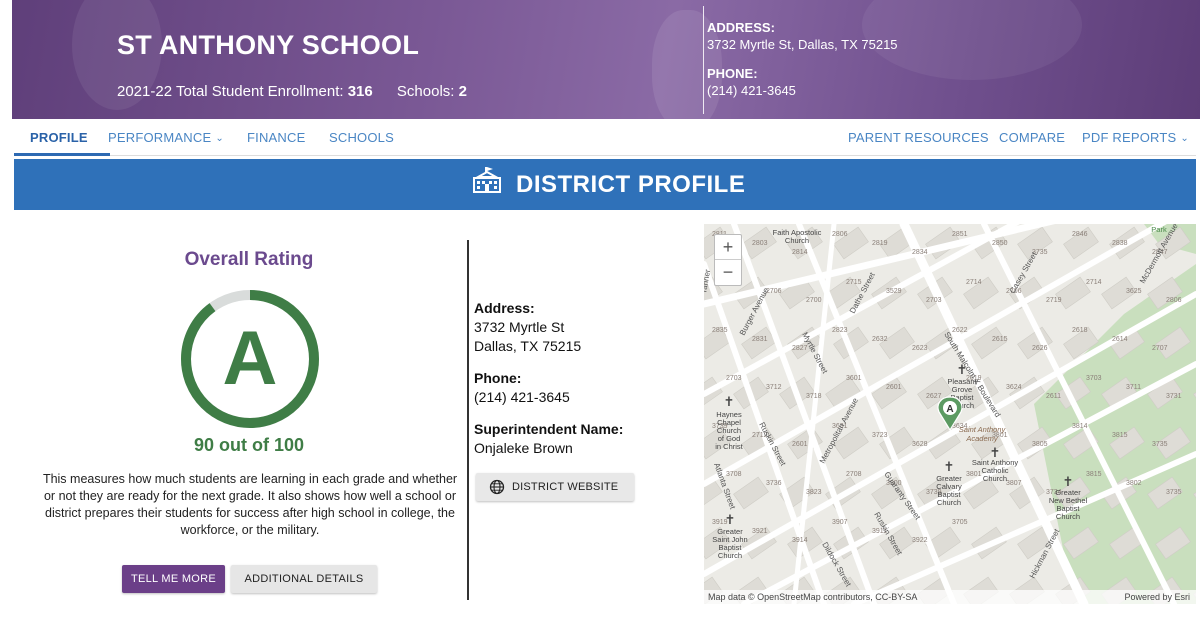  I want to click on school-building-icon, so click(487, 180).